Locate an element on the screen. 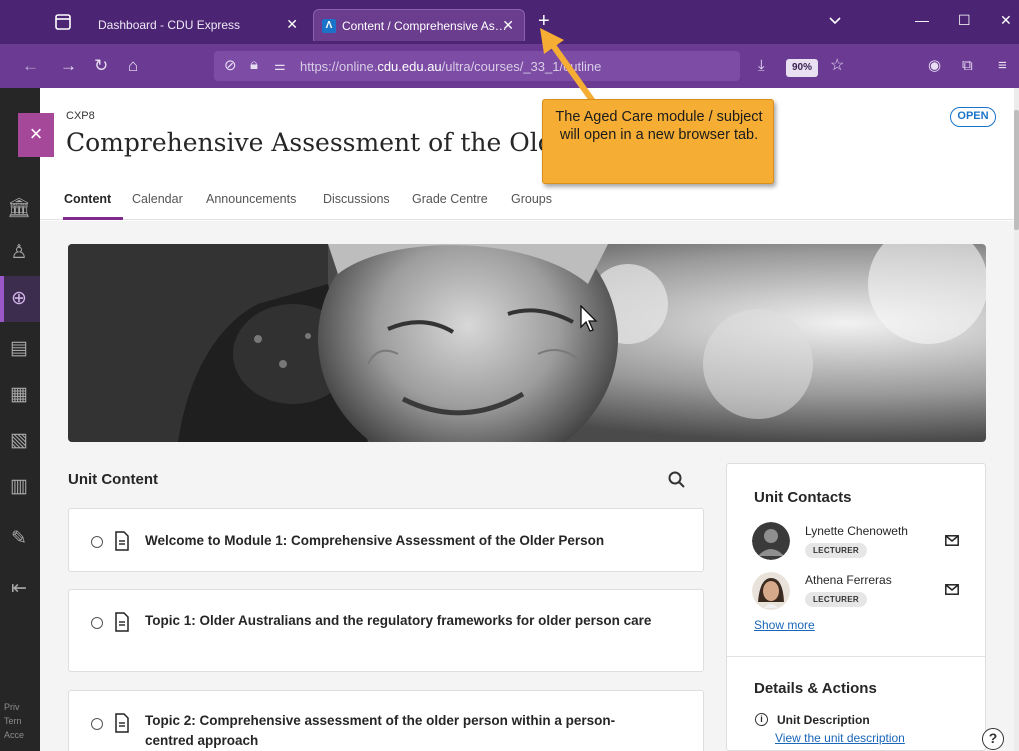 The height and width of the screenshot is (751, 1019). tracking-shield-icon: ⊘ is located at coordinates (230, 66).